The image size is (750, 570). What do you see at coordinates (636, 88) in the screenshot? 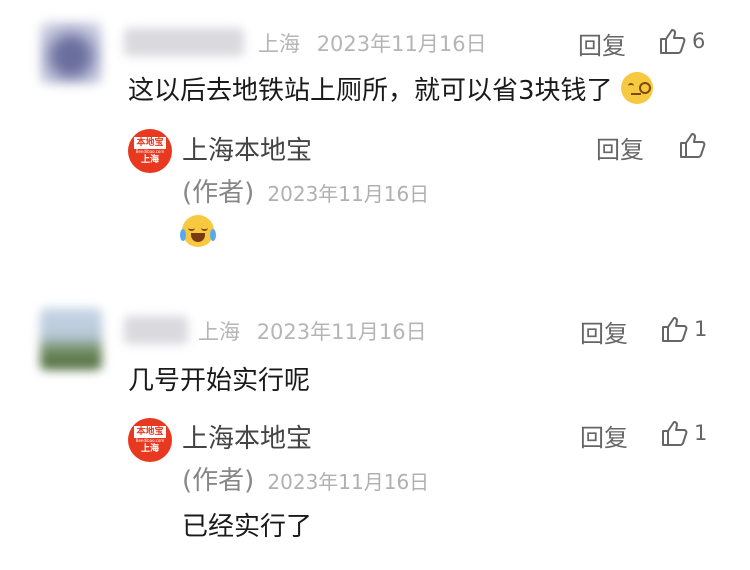
I see `thinking-face-icon` at bounding box center [636, 88].